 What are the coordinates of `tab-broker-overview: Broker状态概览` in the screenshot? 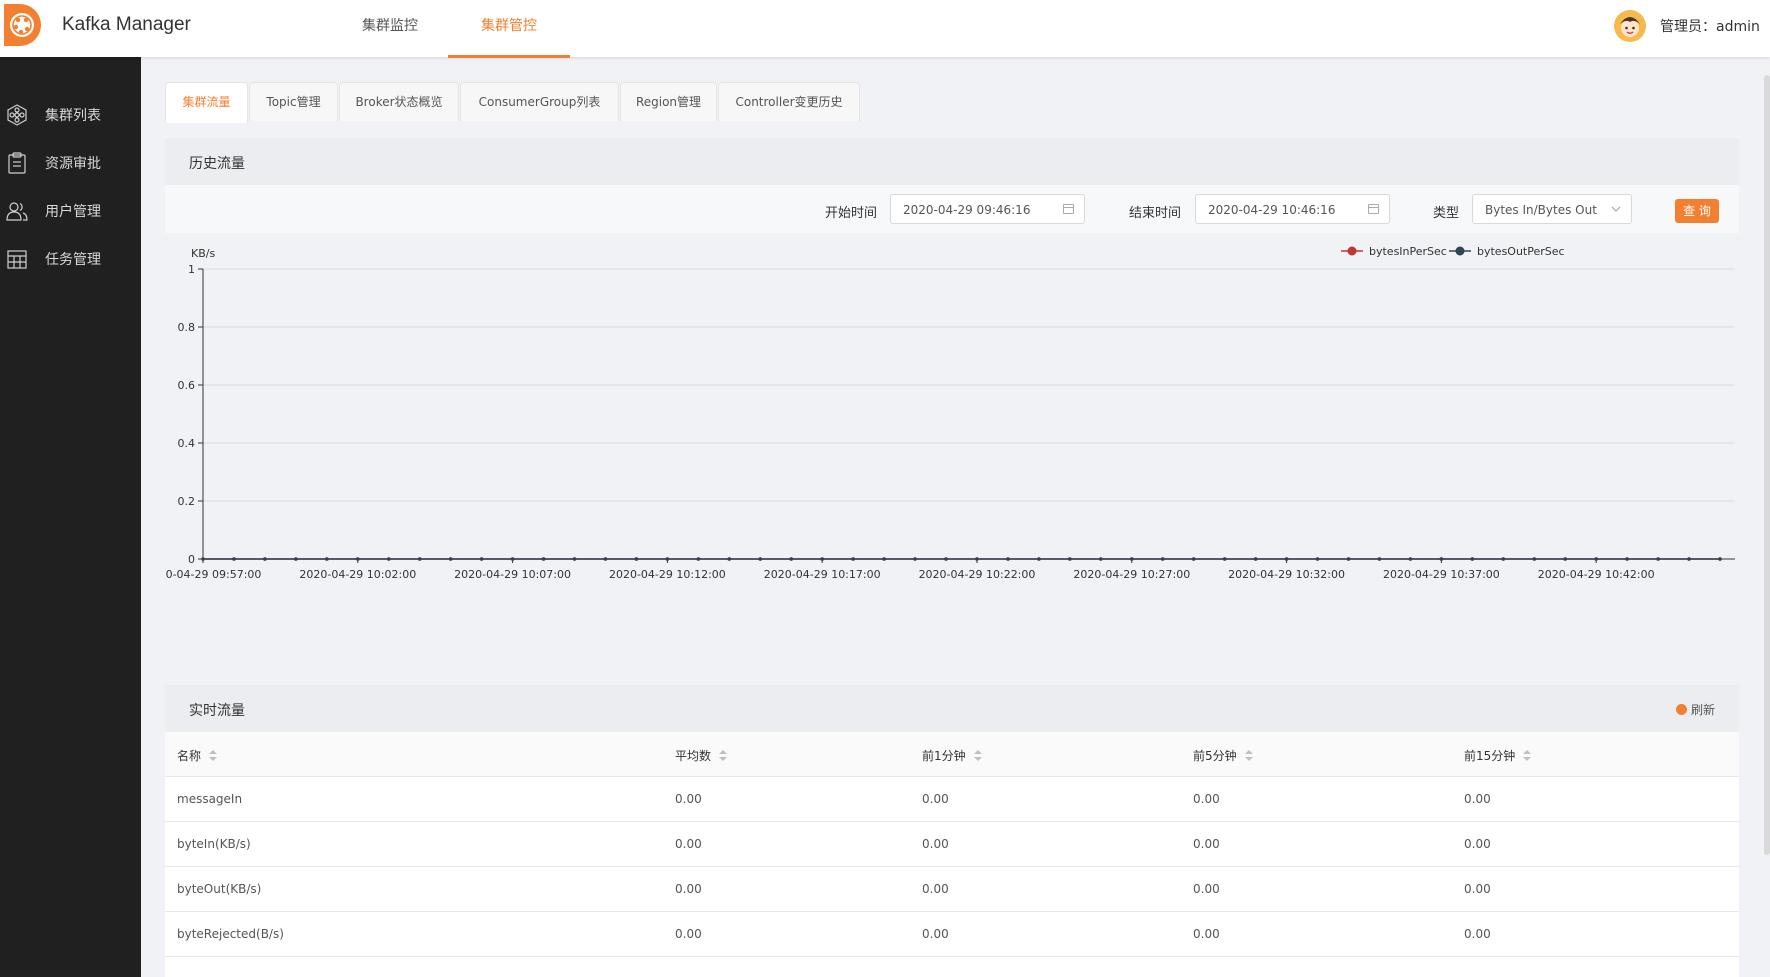 It's located at (399, 101).